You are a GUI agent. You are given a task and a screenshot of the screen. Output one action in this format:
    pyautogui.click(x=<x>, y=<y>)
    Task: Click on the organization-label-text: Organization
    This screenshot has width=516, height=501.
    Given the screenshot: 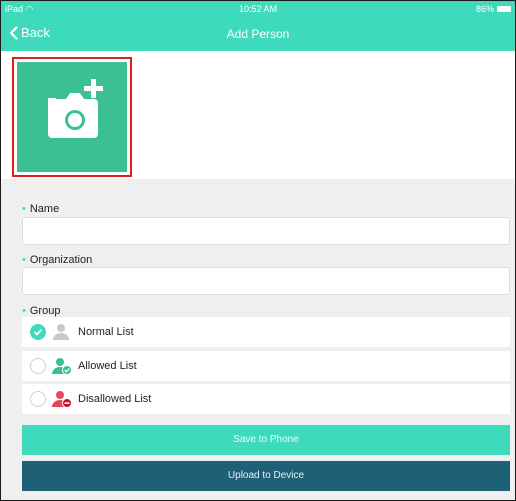 What is the action you would take?
    pyautogui.click(x=61, y=260)
    